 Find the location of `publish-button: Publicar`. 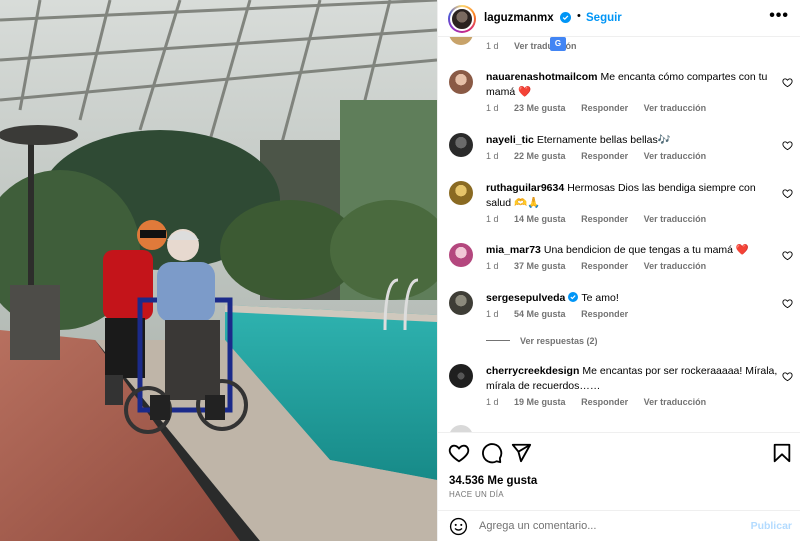

publish-button: Publicar is located at coordinates (771, 526).